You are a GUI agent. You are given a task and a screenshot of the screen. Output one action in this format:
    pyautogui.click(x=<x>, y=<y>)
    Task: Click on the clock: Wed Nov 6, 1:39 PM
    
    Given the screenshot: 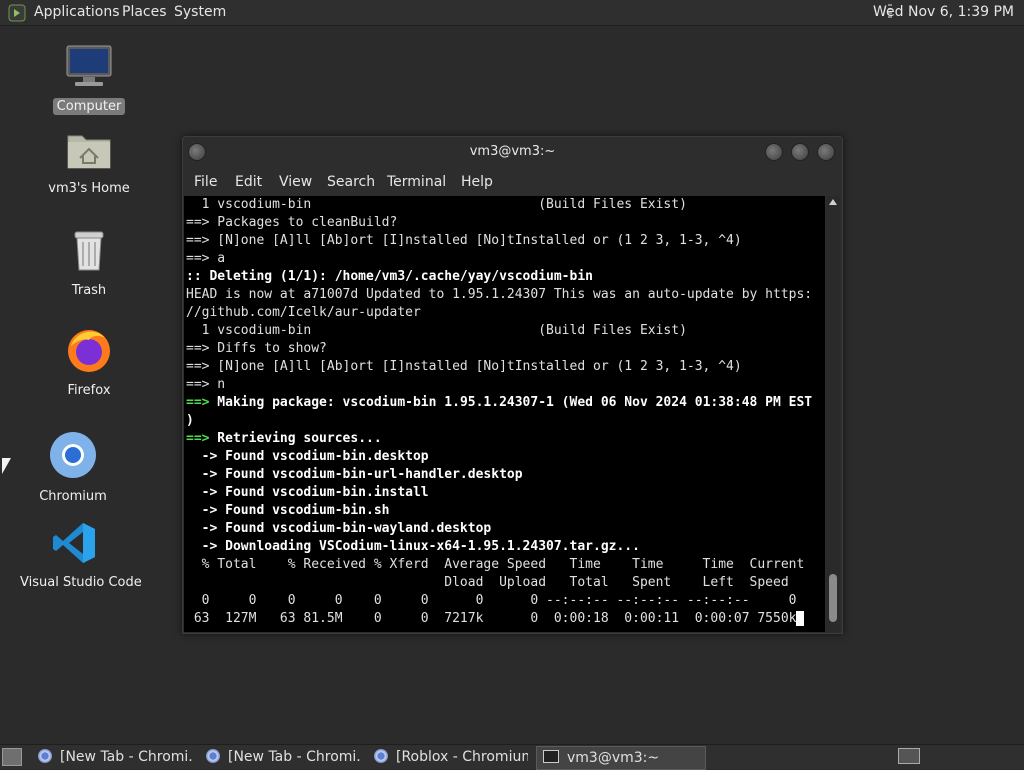 What is the action you would take?
    pyautogui.click(x=943, y=12)
    